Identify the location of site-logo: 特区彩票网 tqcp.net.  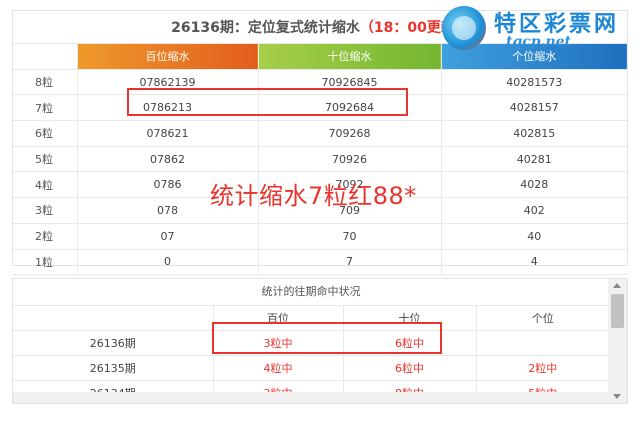
(540, 28).